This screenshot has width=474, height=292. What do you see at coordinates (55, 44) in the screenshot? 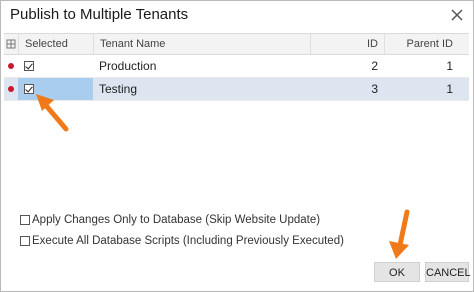
I see `column-header-selected: Selected` at bounding box center [55, 44].